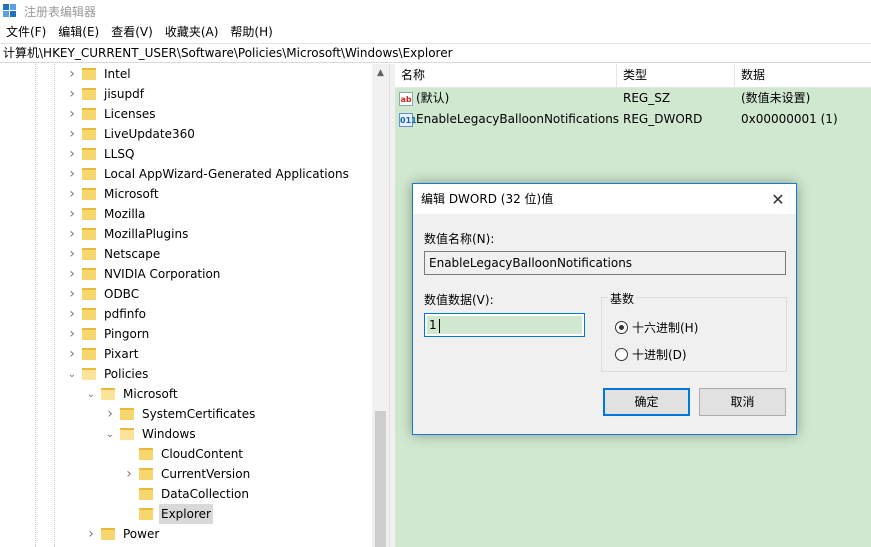 This screenshot has height=547, width=871. What do you see at coordinates (108, 374) in the screenshot?
I see `tree-item: ⌄ Policies` at bounding box center [108, 374].